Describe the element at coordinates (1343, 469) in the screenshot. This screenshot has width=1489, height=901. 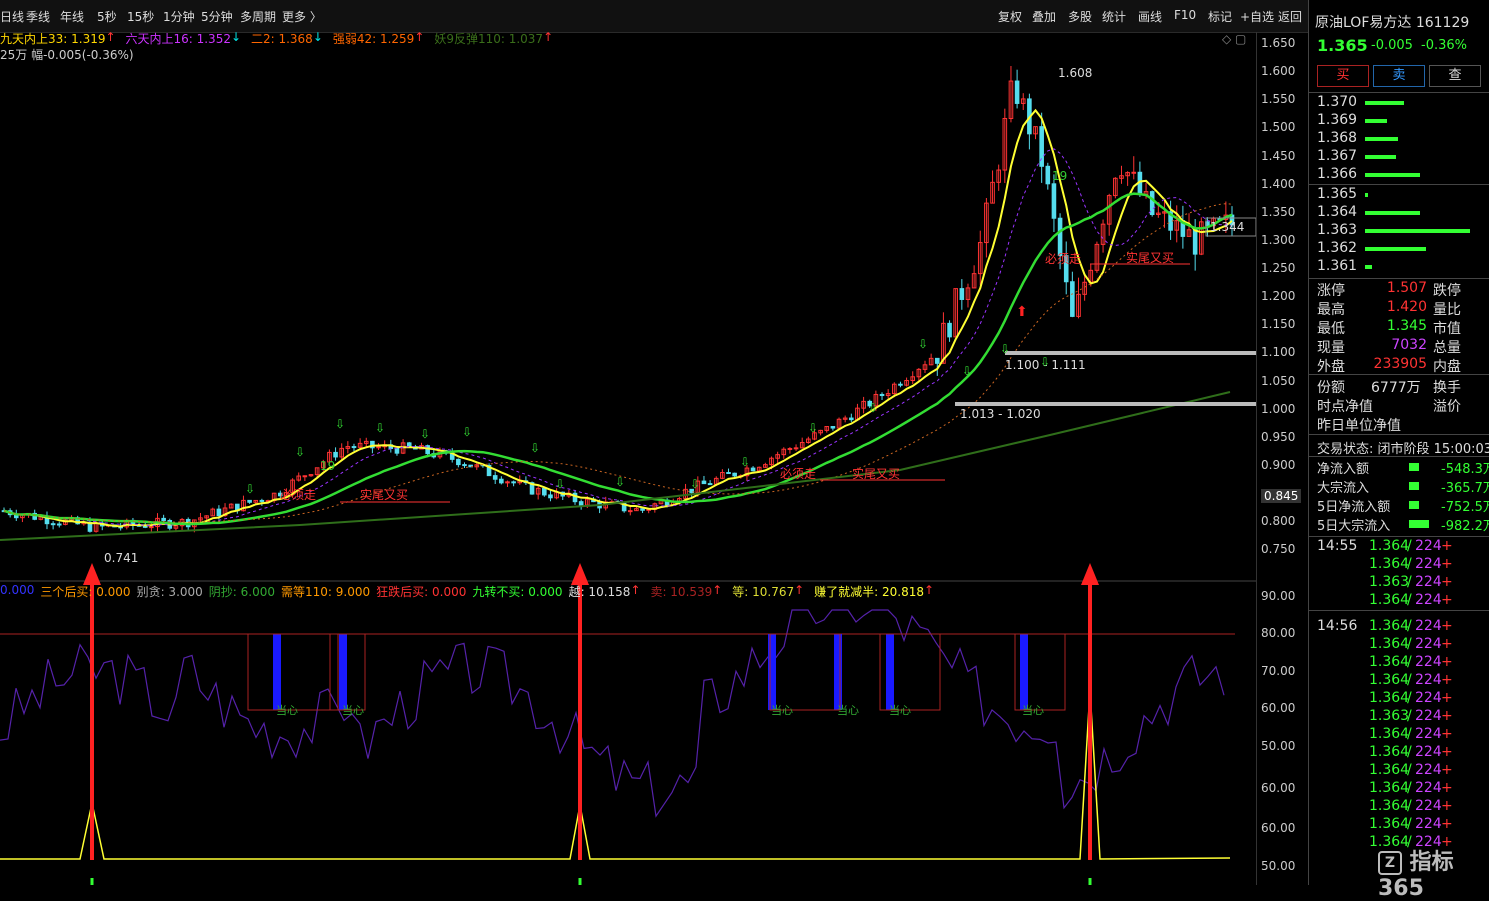
I see `flow-label: 净流入额` at that location.